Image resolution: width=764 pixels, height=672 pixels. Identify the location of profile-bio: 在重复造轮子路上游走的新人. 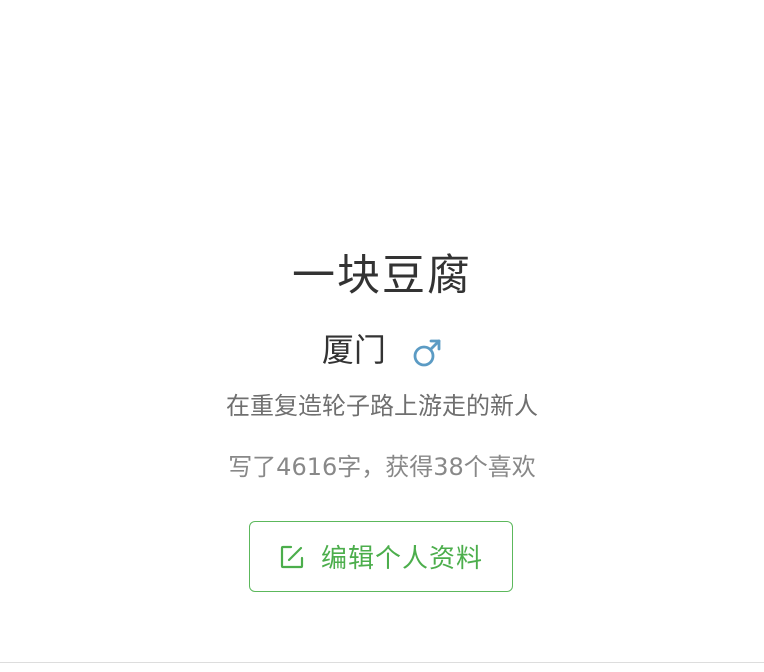
(382, 406).